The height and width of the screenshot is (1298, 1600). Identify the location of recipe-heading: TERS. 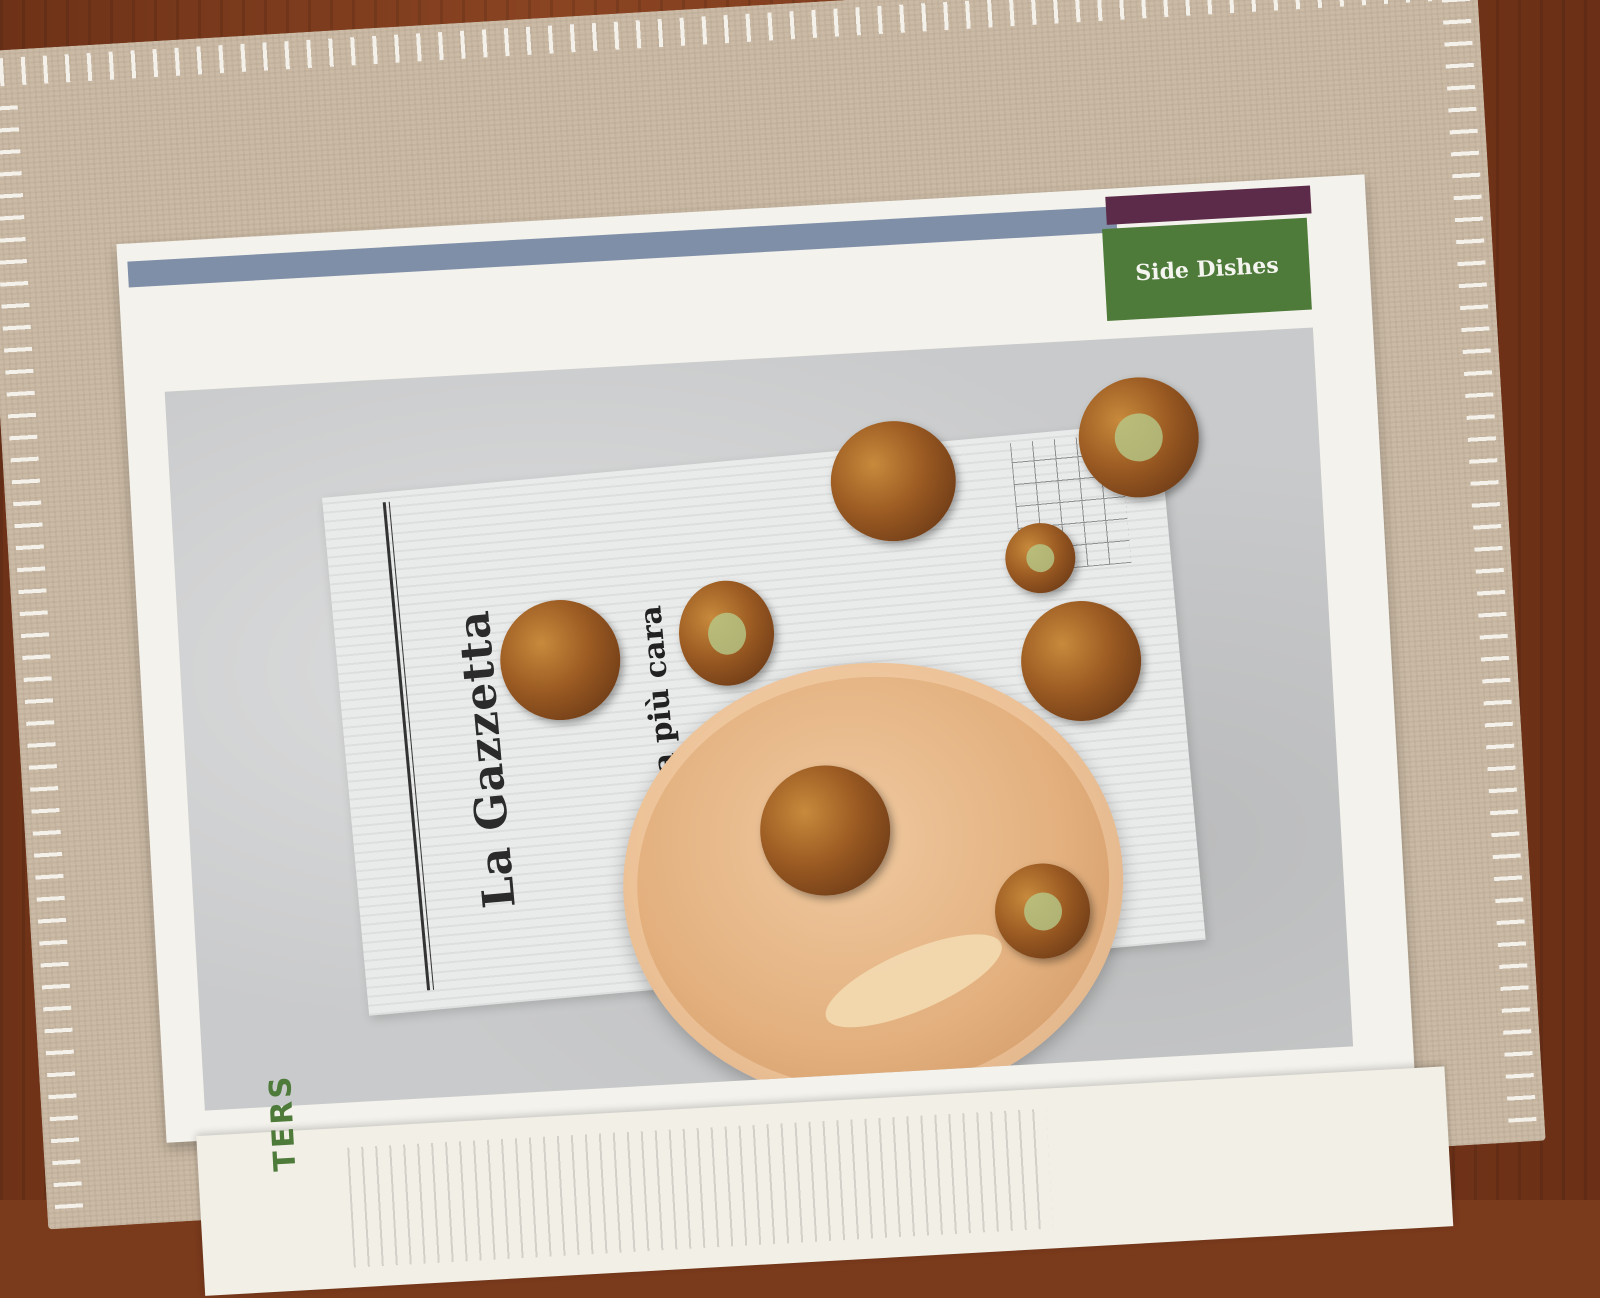
(283, 1122).